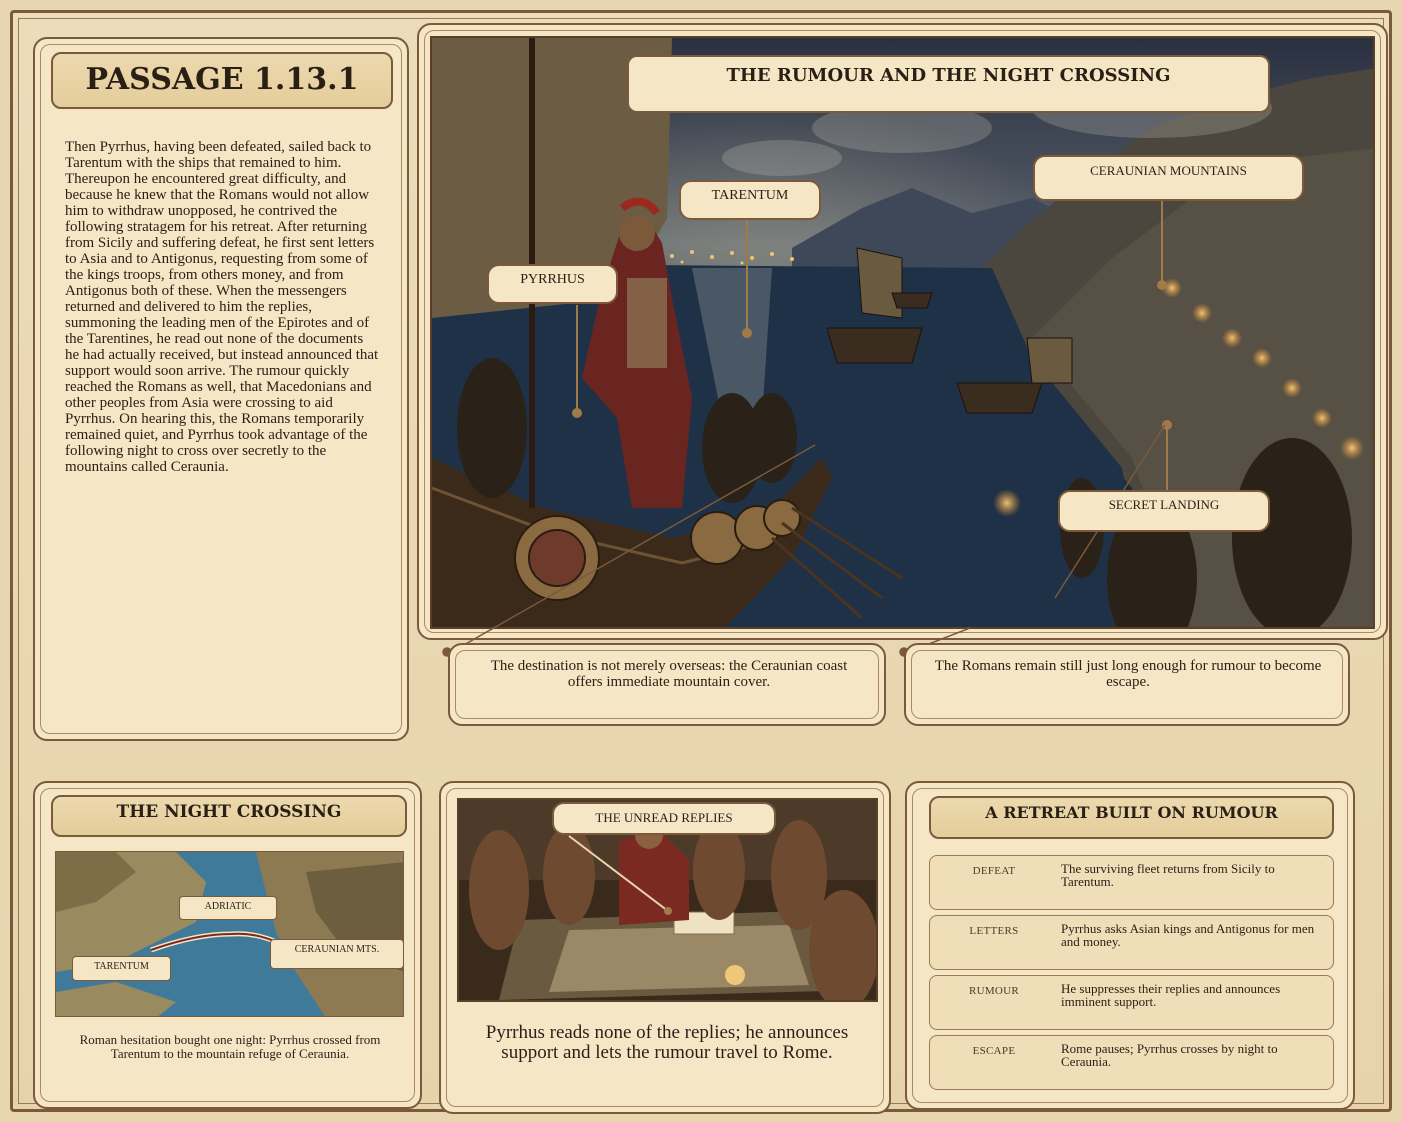 This screenshot has width=1402, height=1122. What do you see at coordinates (994, 1051) in the screenshot?
I see `retreat-row-key: ESCAPE` at bounding box center [994, 1051].